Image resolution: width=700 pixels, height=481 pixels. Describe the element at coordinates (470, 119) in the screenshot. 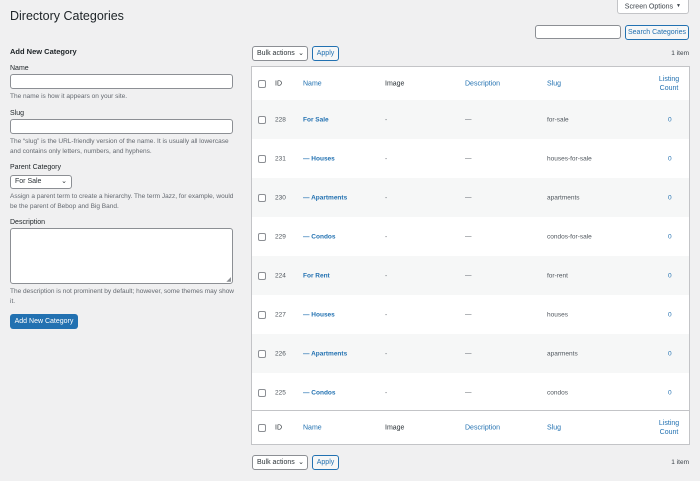

I see `table-row: 228 For Sale - — for-sale 0` at that location.